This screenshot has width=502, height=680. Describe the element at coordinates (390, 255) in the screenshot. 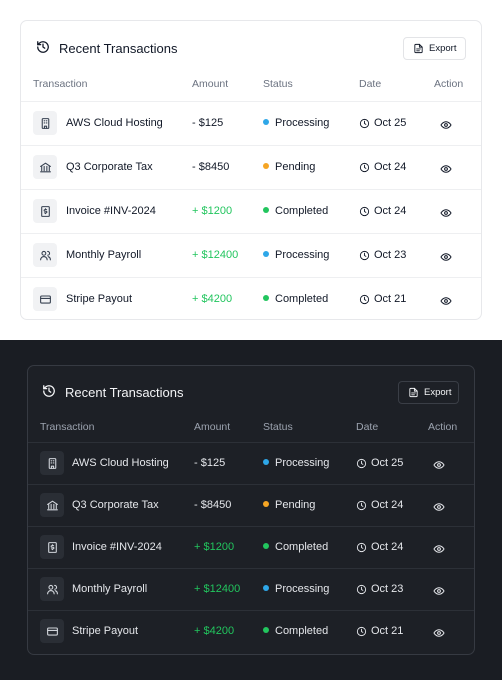

I see `date-label: Oct 23` at that location.